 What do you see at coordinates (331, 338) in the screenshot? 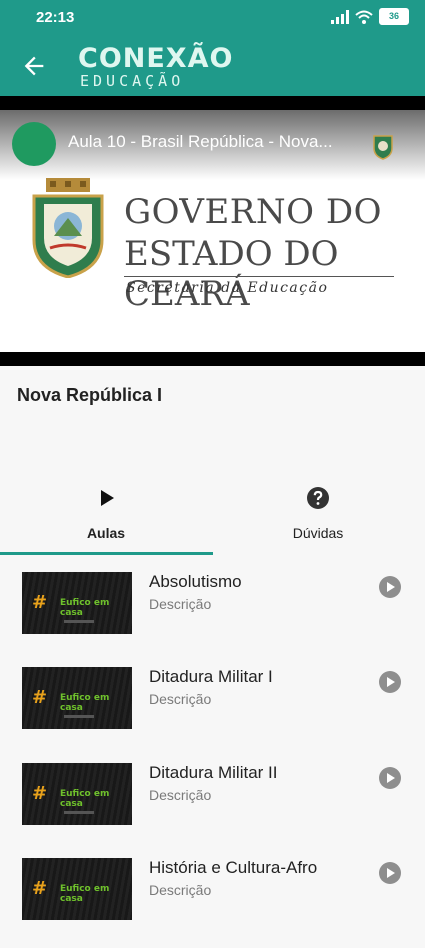
I see `youtube-play-icon` at bounding box center [331, 338].